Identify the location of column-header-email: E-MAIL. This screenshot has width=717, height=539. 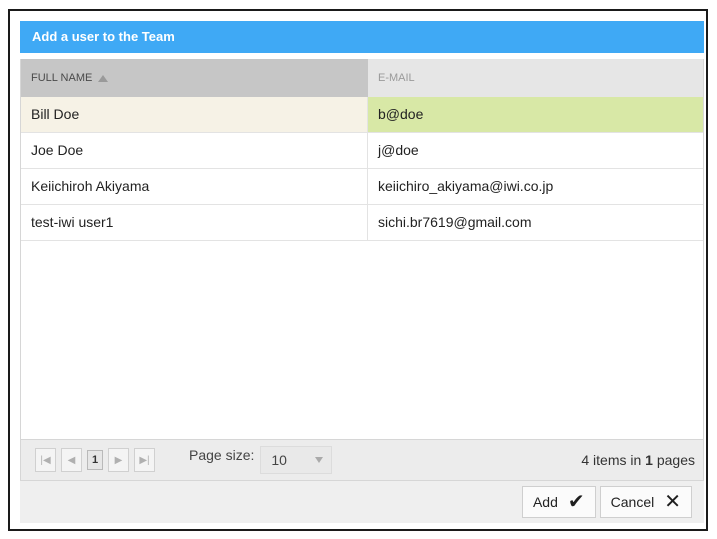
(535, 78).